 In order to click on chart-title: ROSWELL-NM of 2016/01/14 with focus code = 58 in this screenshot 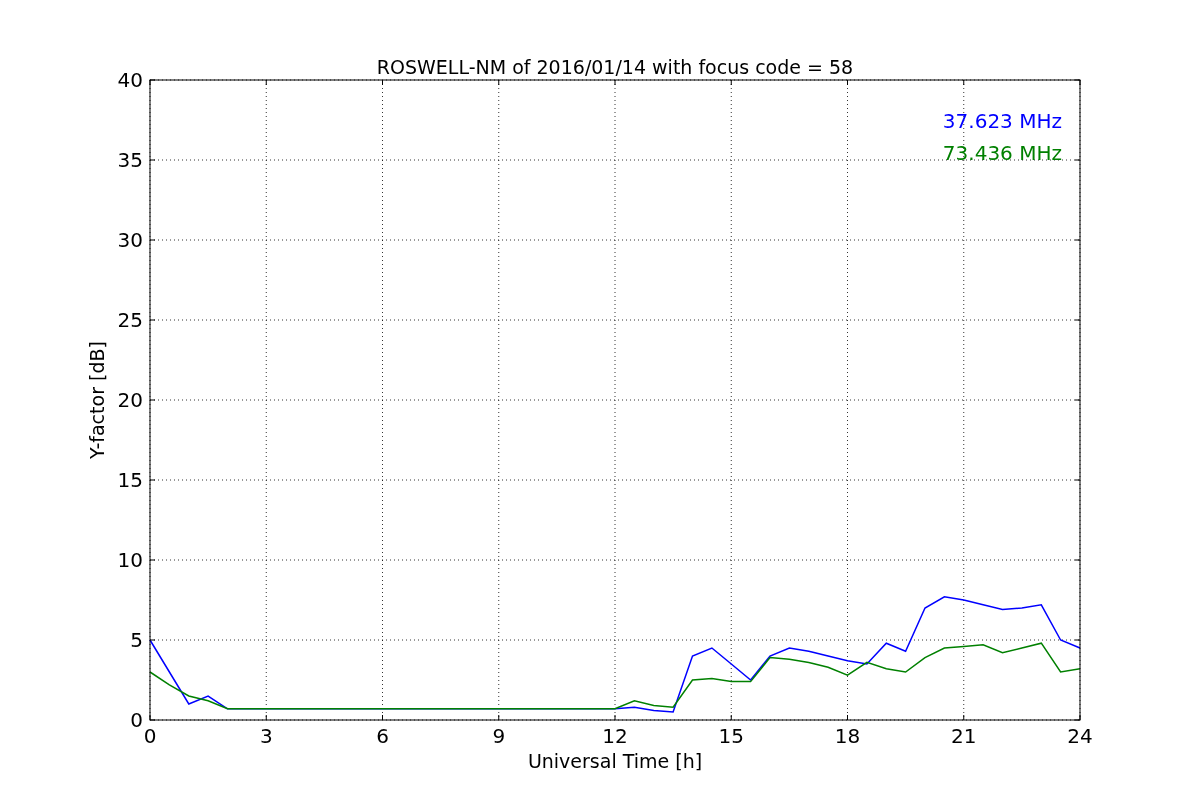, I will do `click(615, 67)`.